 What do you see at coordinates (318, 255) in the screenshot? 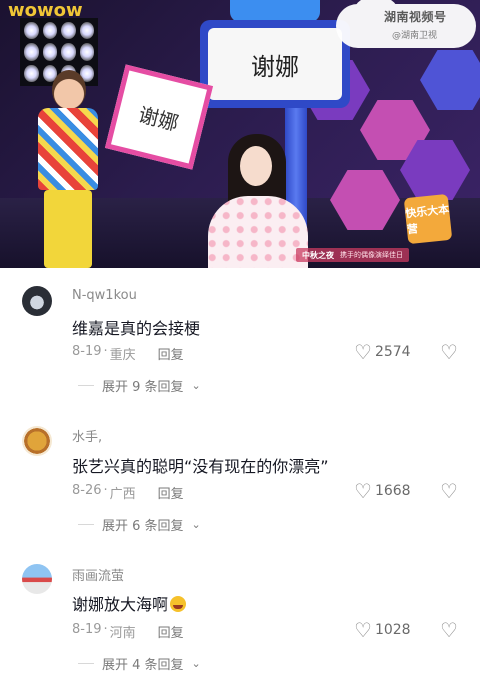
I see `caption-title: 中秋之夜` at bounding box center [318, 255].